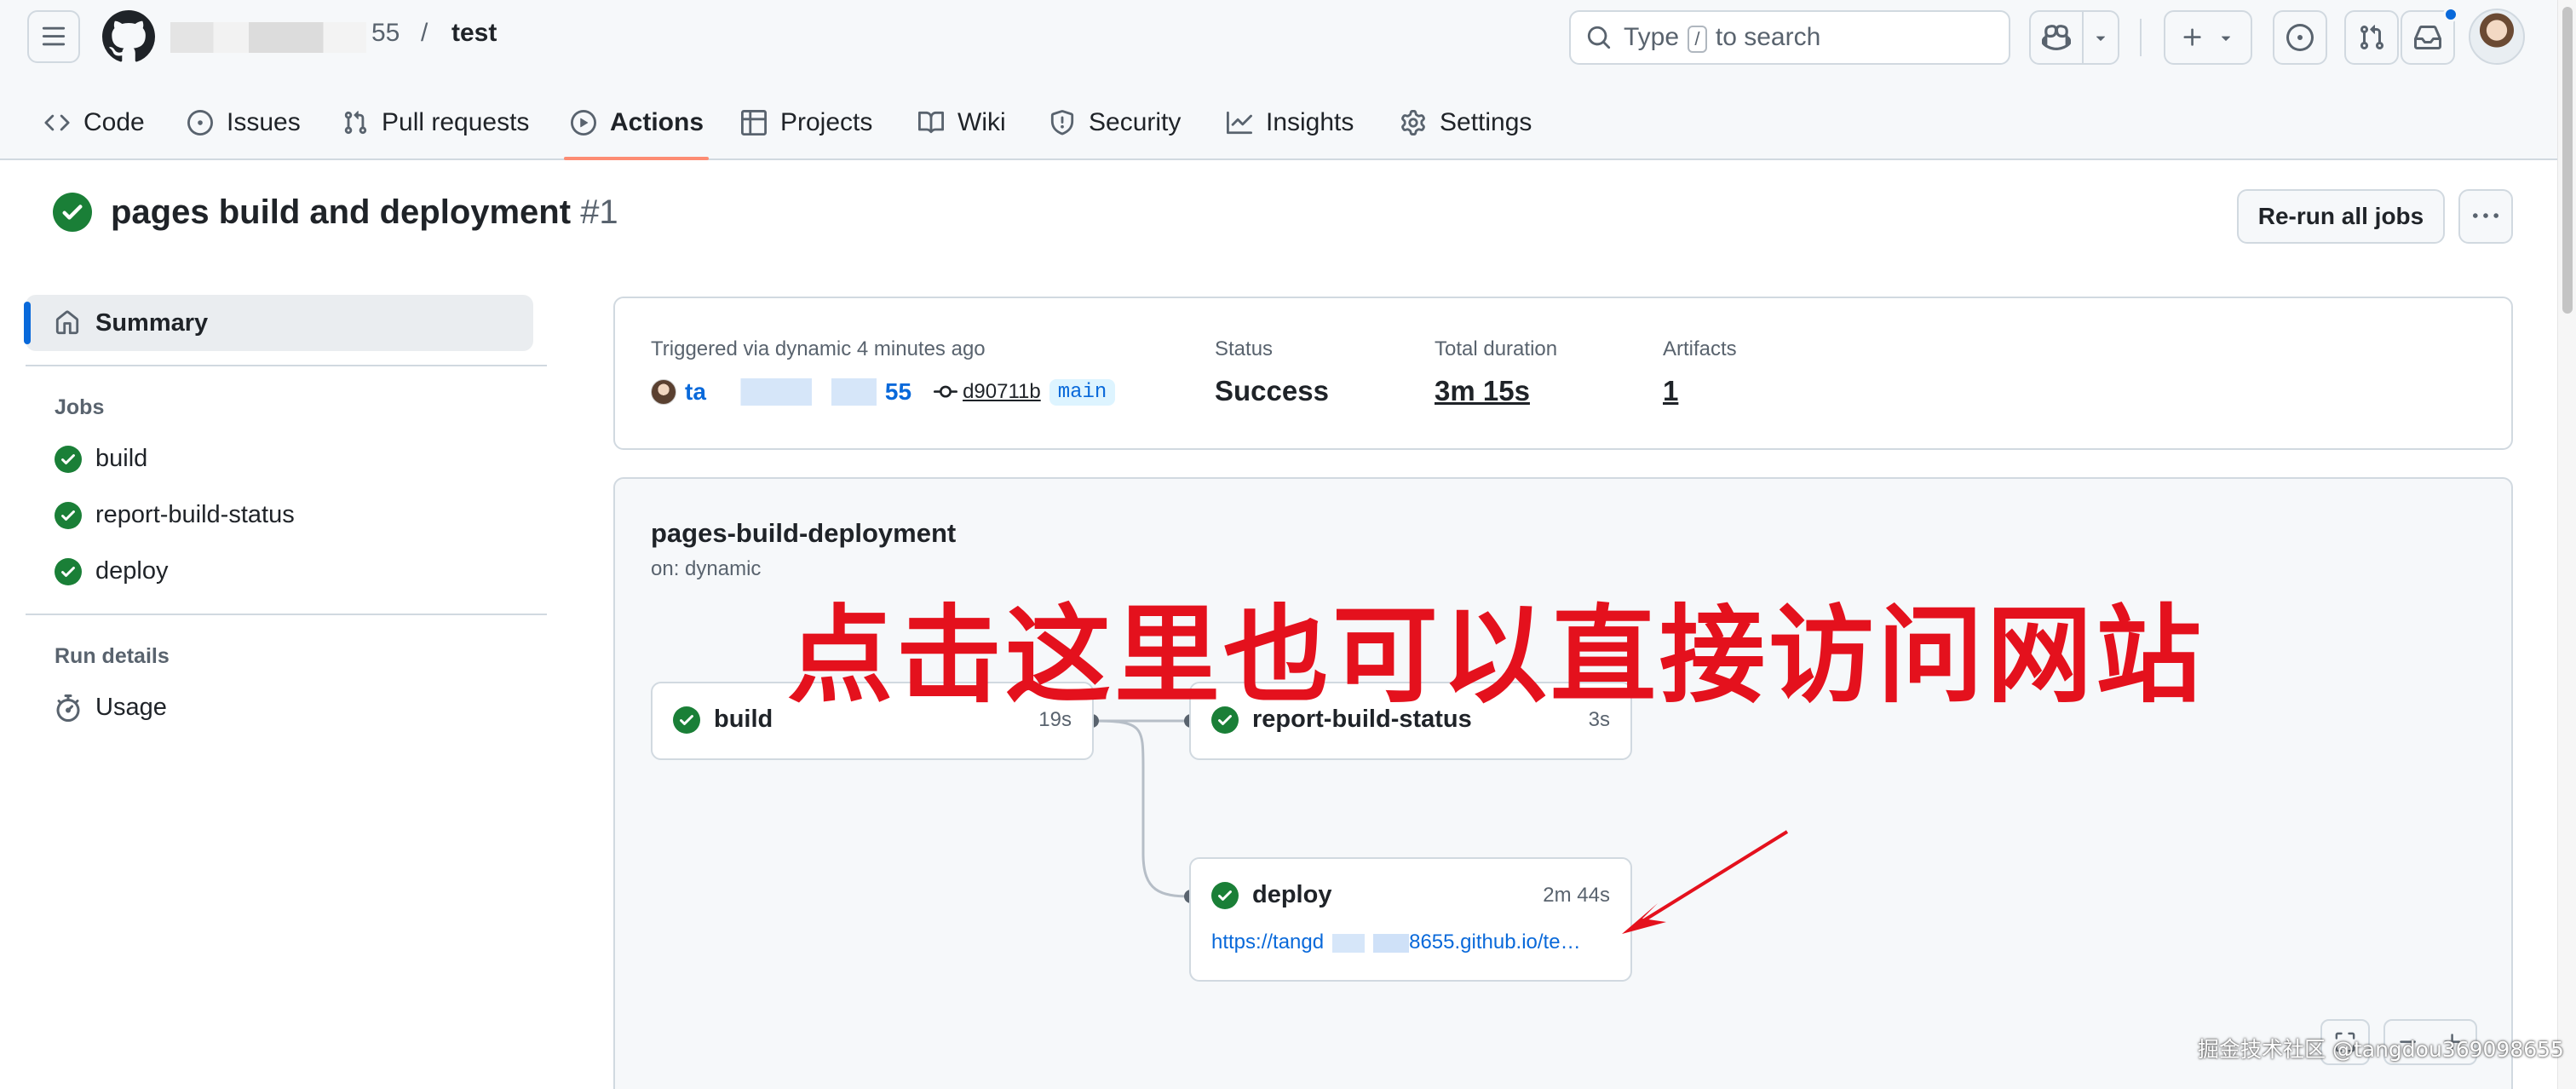 The height and width of the screenshot is (1089, 2576). Describe the element at coordinates (365, 212) in the screenshot. I see `page-title: pages build and deployment #1` at that location.